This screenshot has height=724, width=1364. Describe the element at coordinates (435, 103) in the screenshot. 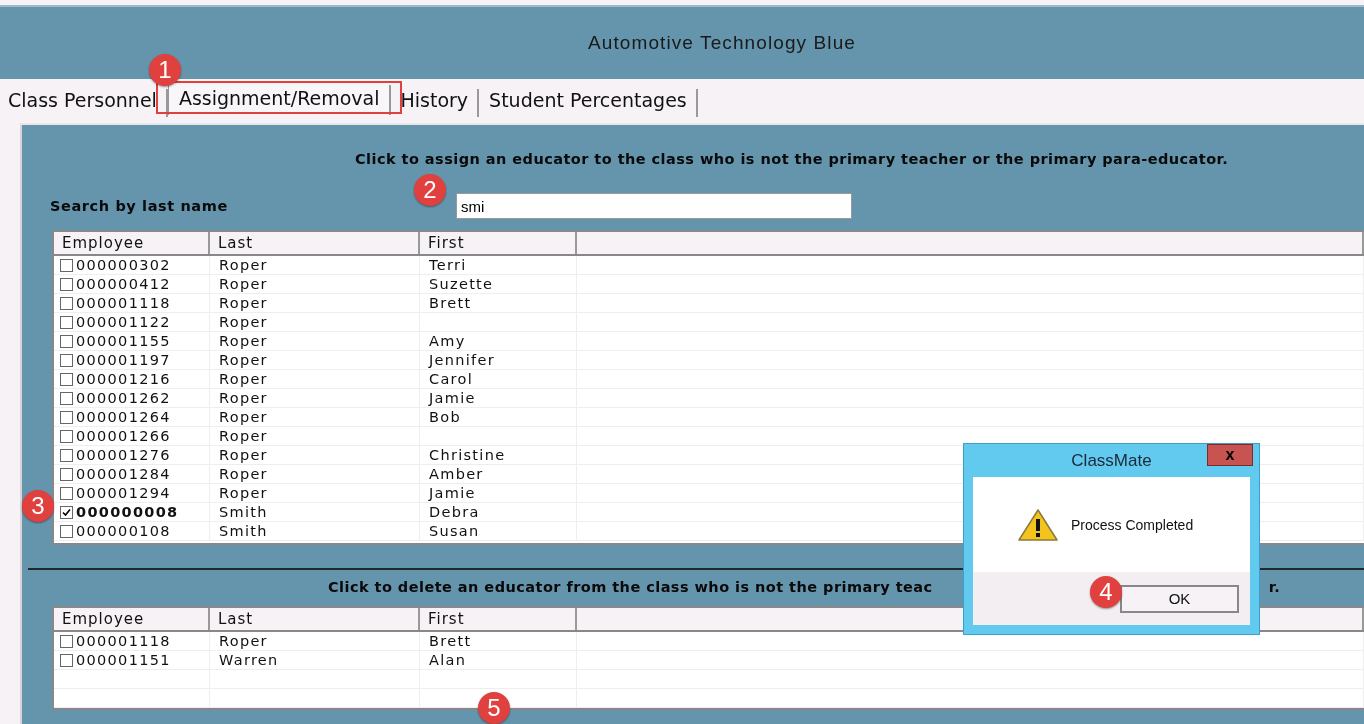

I see `tab: History` at that location.